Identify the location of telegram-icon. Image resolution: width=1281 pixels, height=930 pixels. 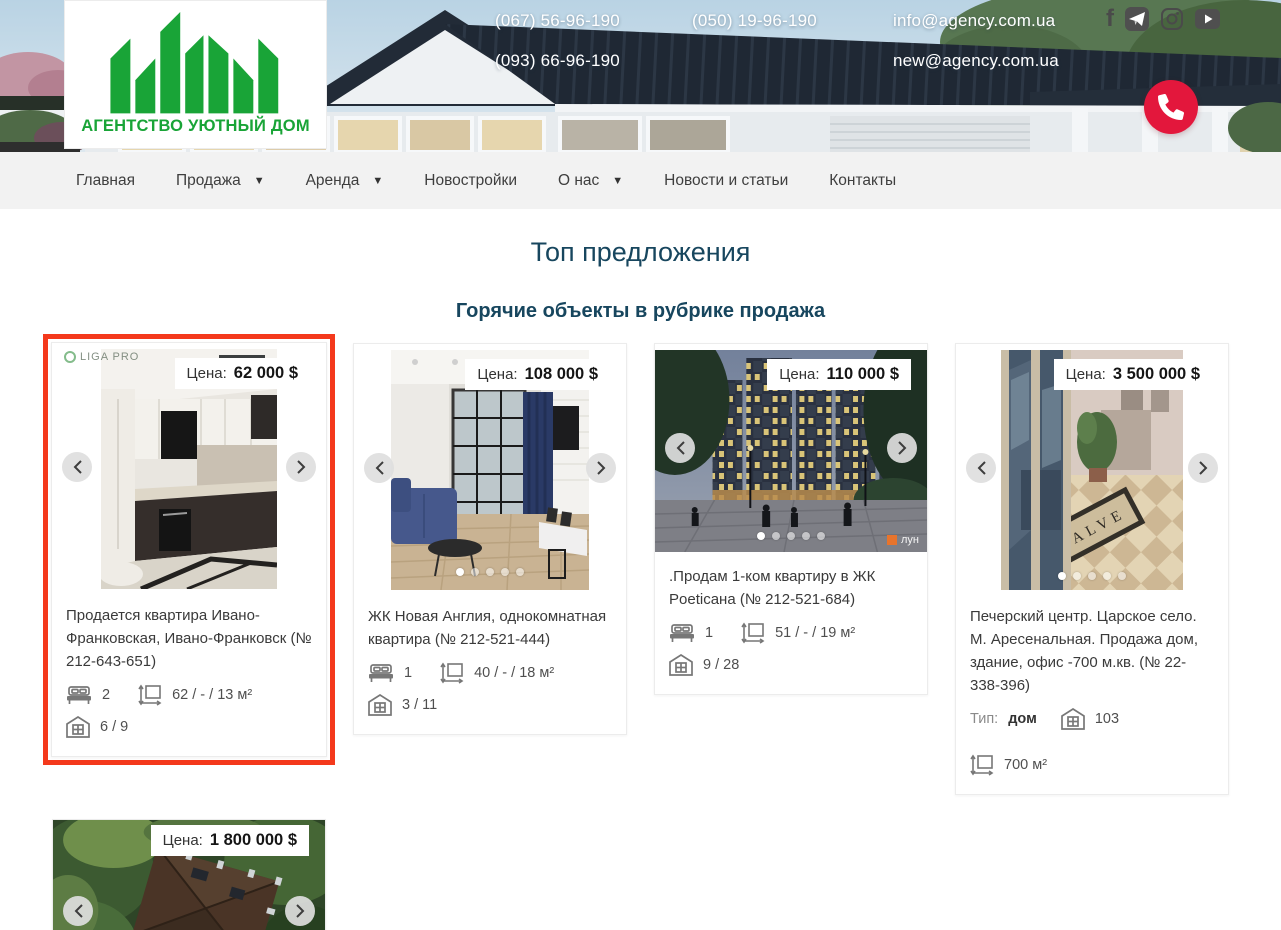
(1137, 19).